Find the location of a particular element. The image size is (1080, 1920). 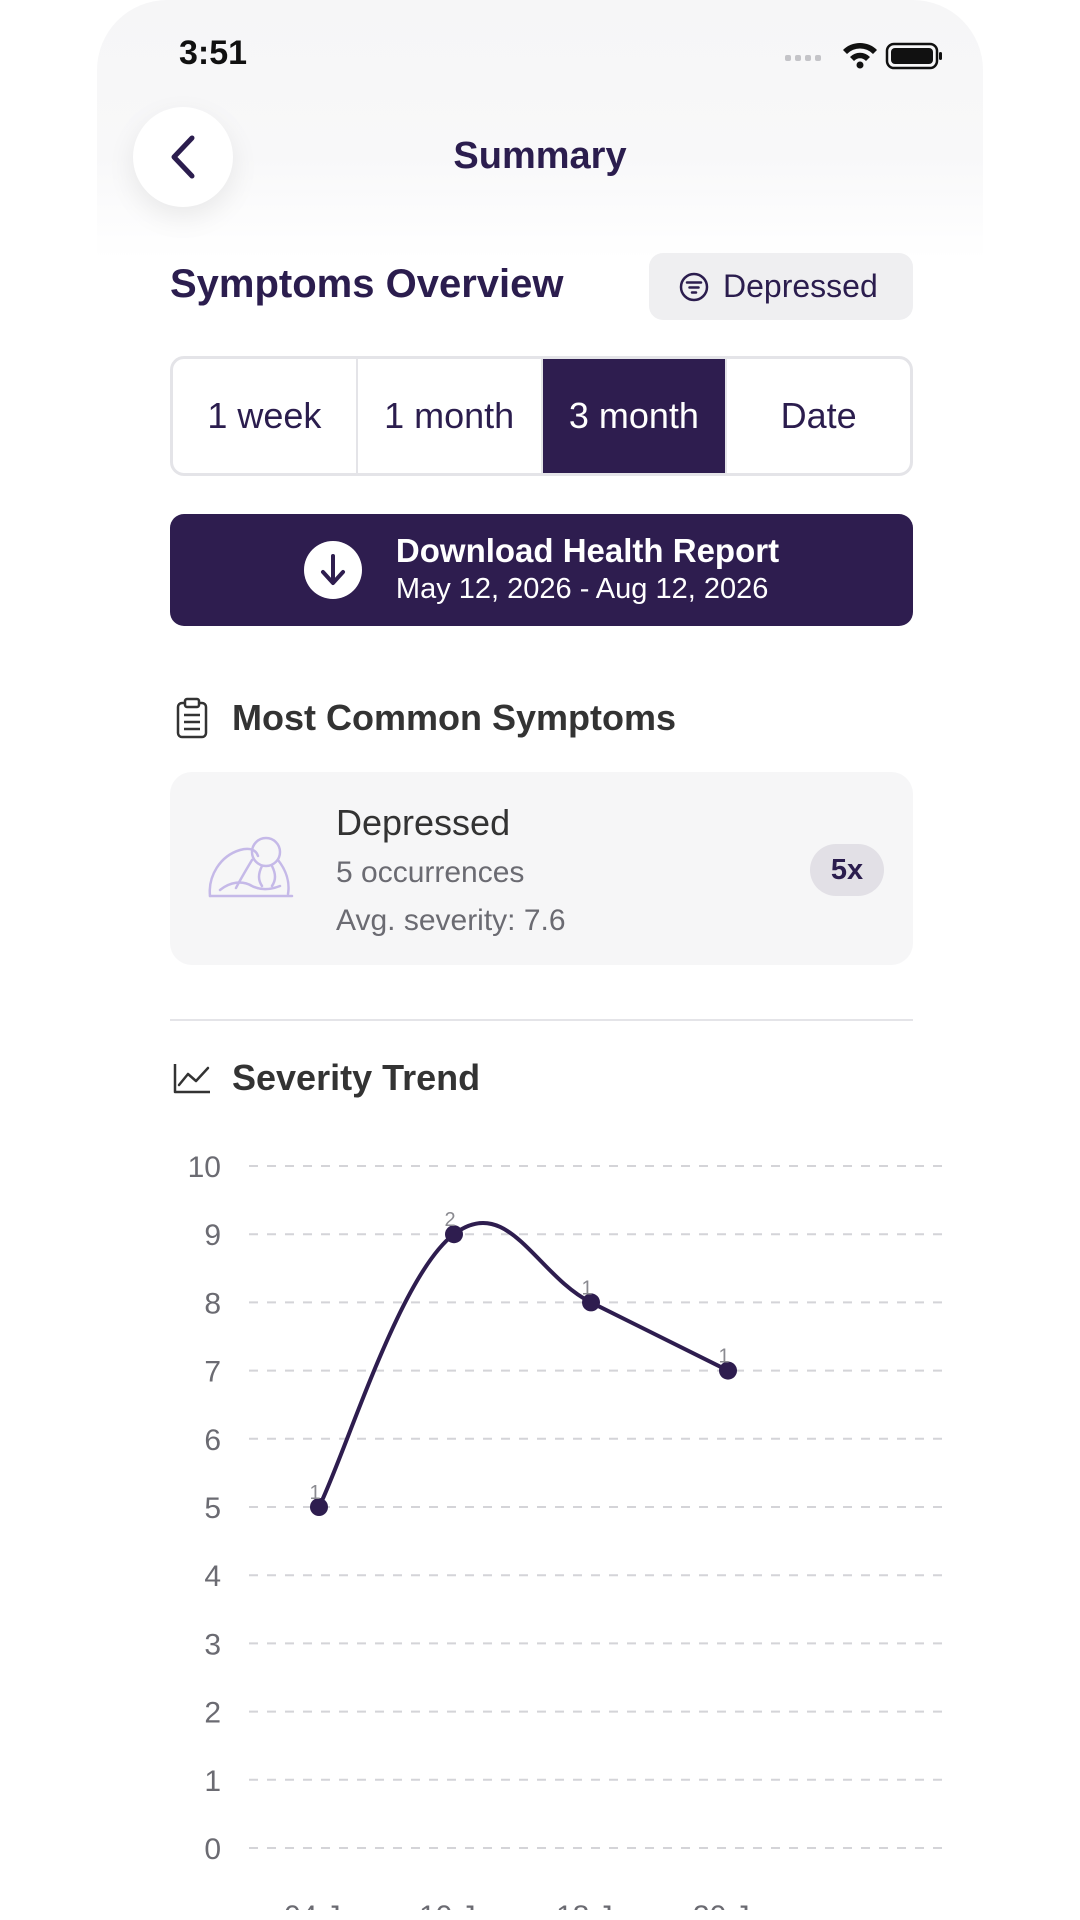

severity-trend-heading: Severity Trend is located at coordinates (325, 1078).